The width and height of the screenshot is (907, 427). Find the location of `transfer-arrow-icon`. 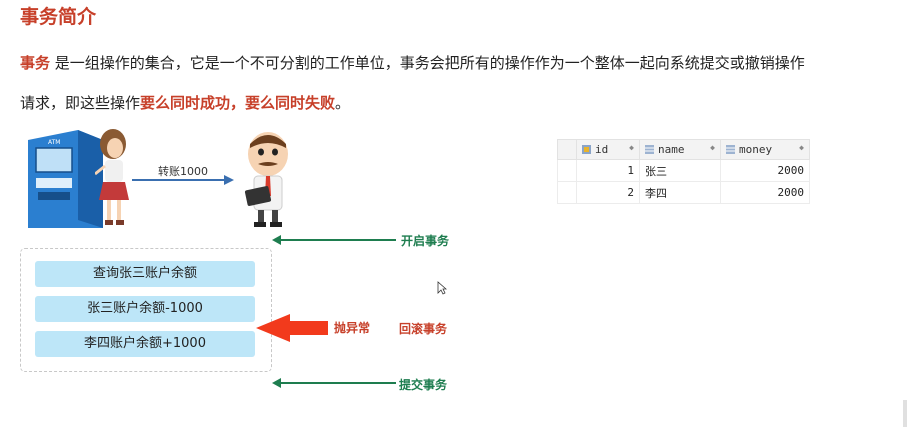

transfer-arrow-icon is located at coordinates (183, 180).